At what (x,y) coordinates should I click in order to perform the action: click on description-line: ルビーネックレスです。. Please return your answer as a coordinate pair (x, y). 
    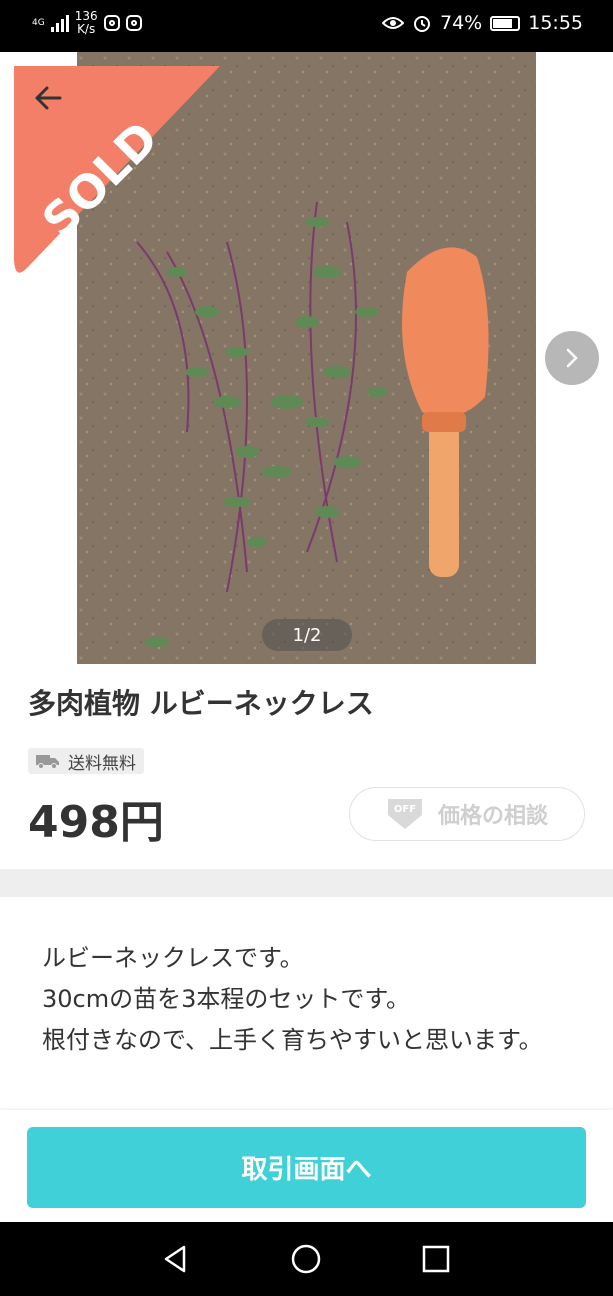
    Looking at the image, I should click on (173, 958).